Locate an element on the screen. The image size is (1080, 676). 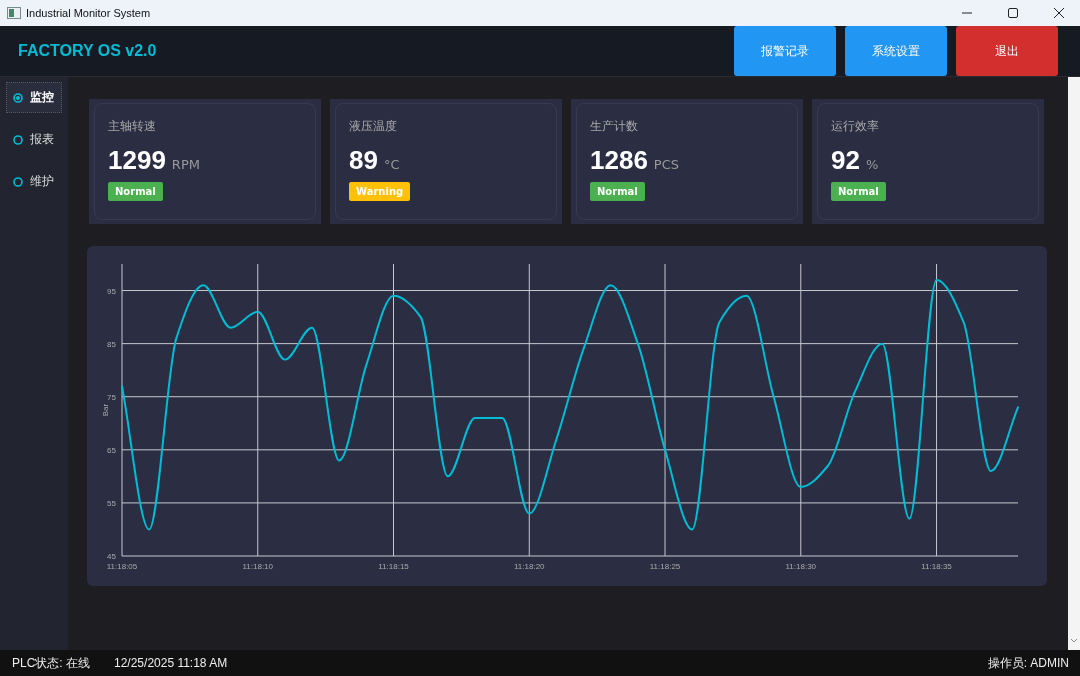
y-axis-label: Bar is located at coordinates (105, 410).